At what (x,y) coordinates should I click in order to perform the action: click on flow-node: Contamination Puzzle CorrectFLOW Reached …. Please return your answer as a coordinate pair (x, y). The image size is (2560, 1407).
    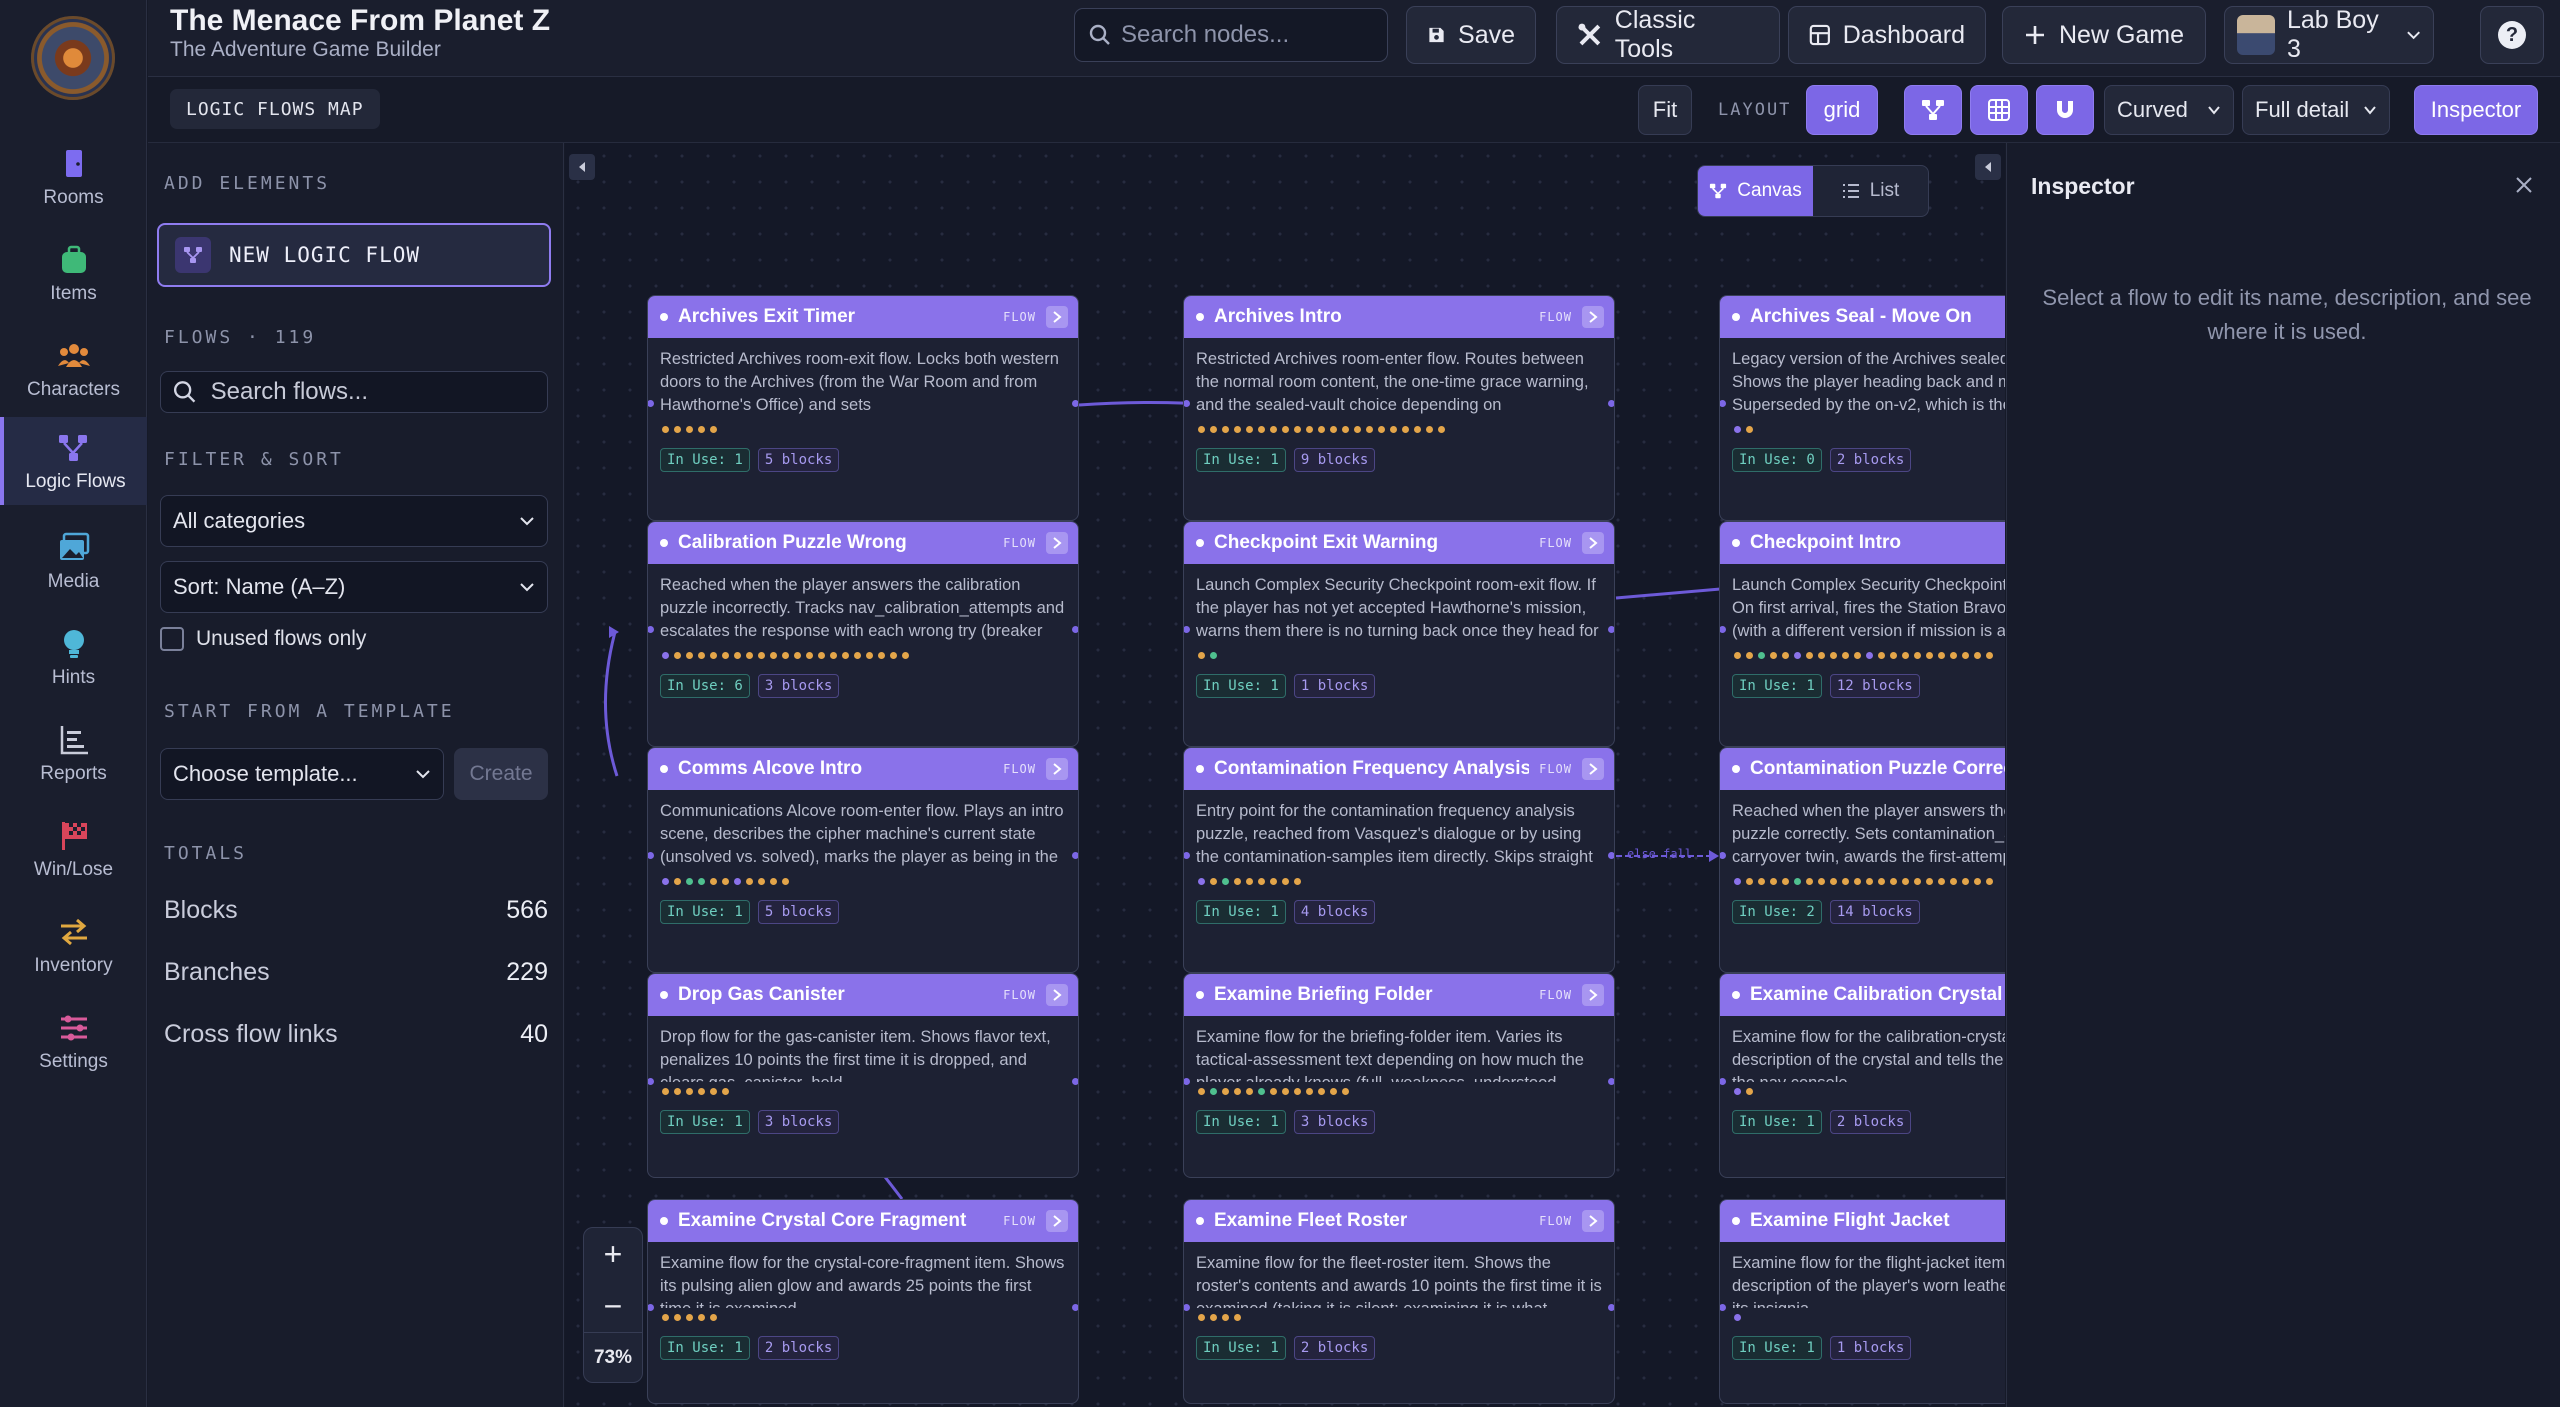
    Looking at the image, I should click on (1862, 860).